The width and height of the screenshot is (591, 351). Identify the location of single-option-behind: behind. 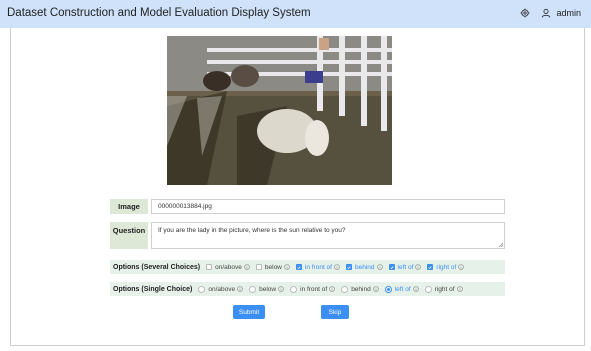
(360, 289).